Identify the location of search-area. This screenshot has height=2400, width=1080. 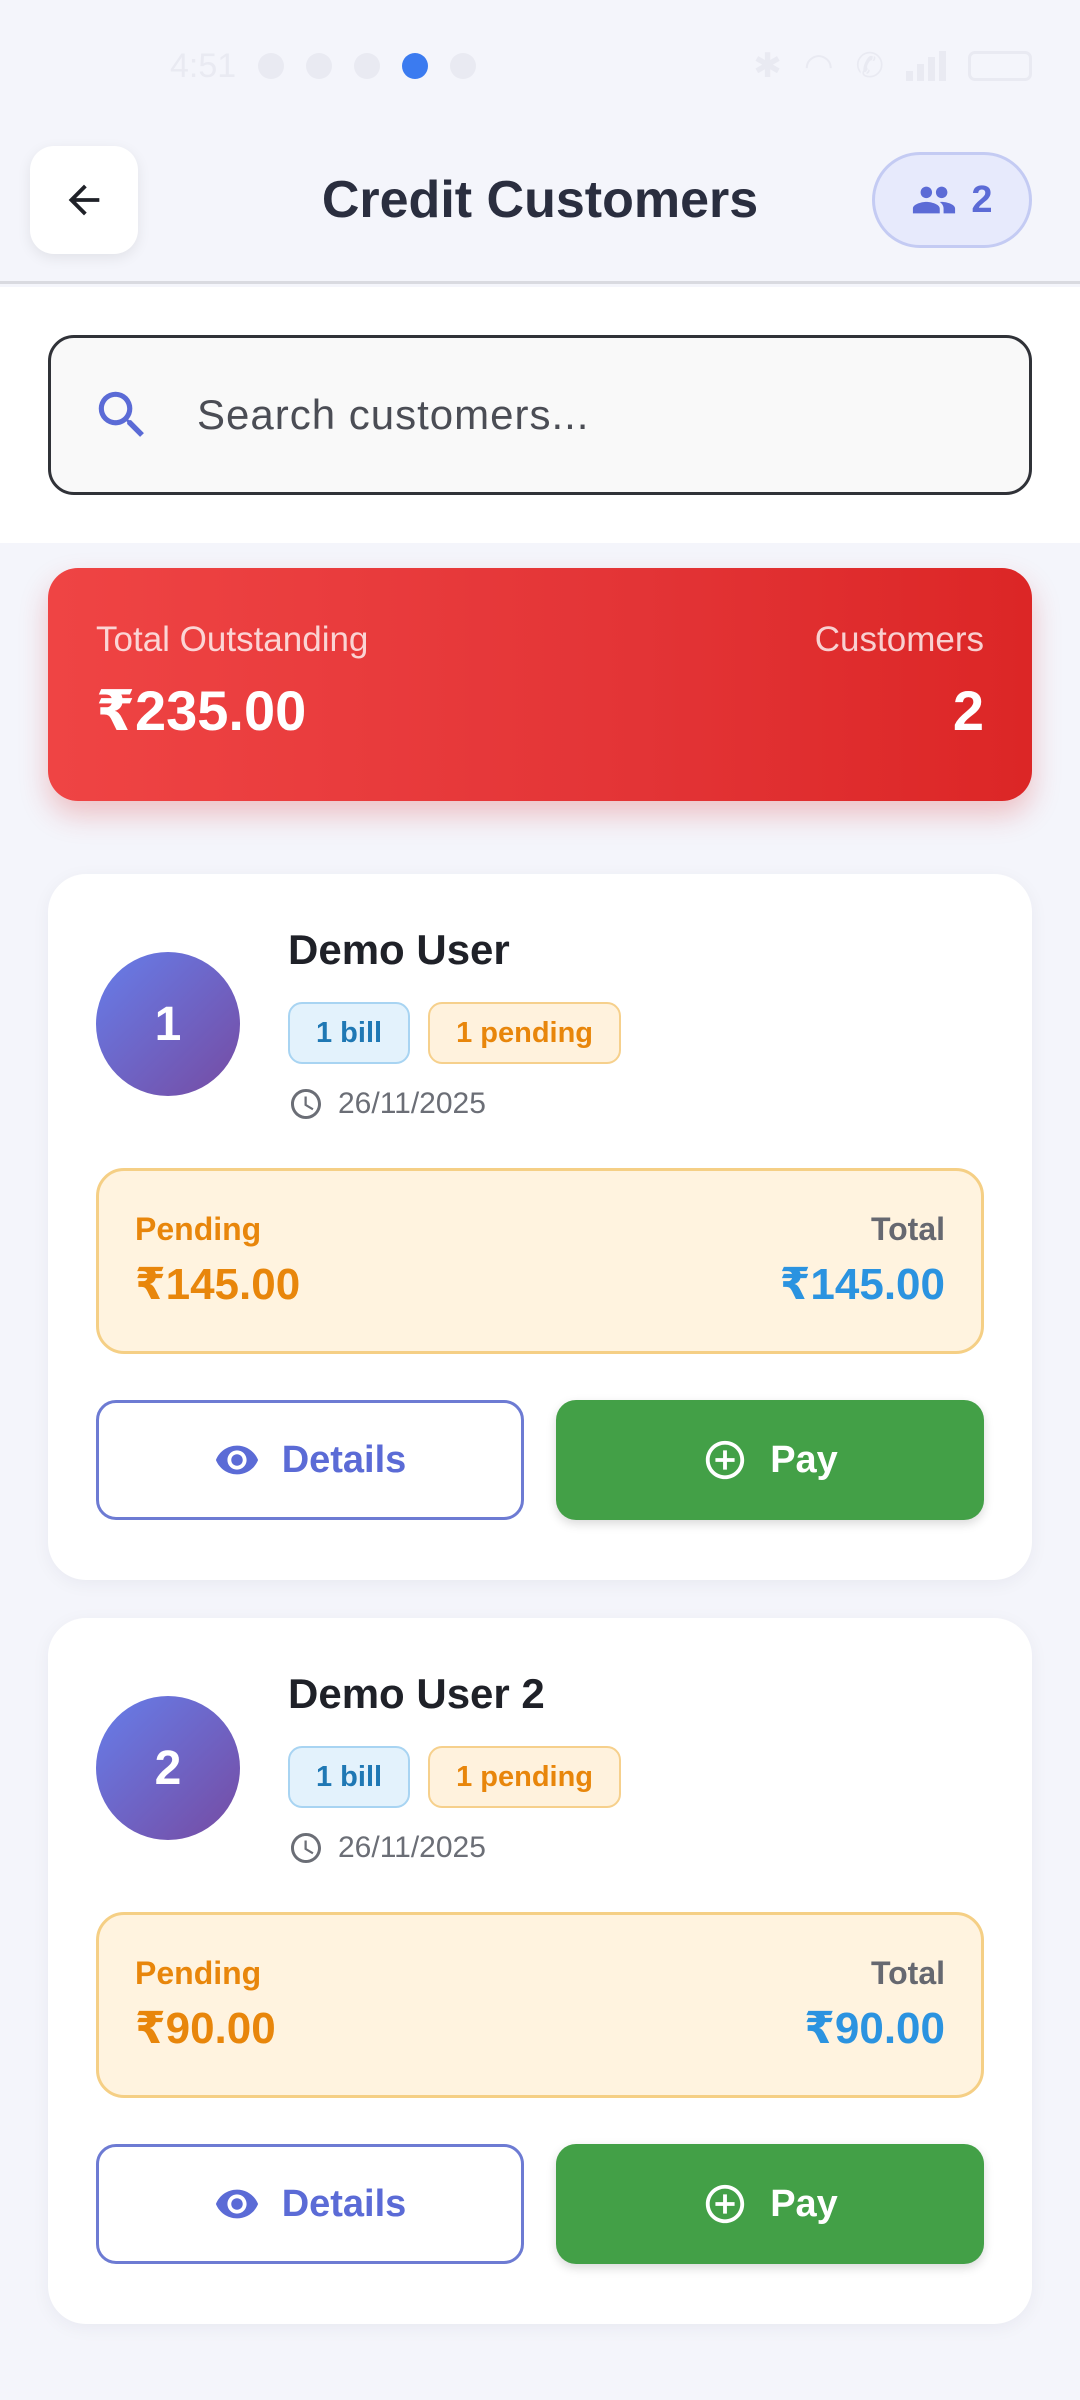
(540, 415).